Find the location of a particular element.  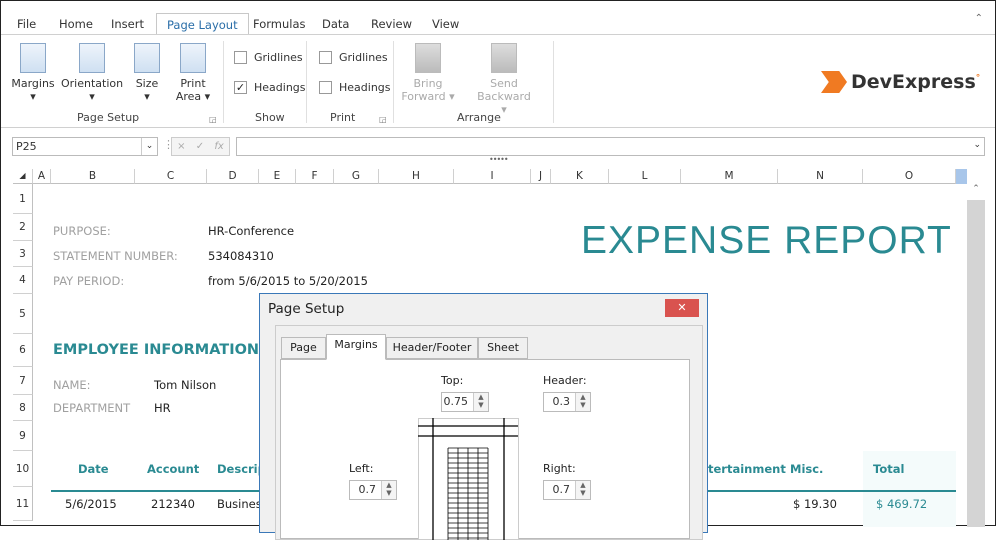

cell-description: Busines is located at coordinates (239, 504).